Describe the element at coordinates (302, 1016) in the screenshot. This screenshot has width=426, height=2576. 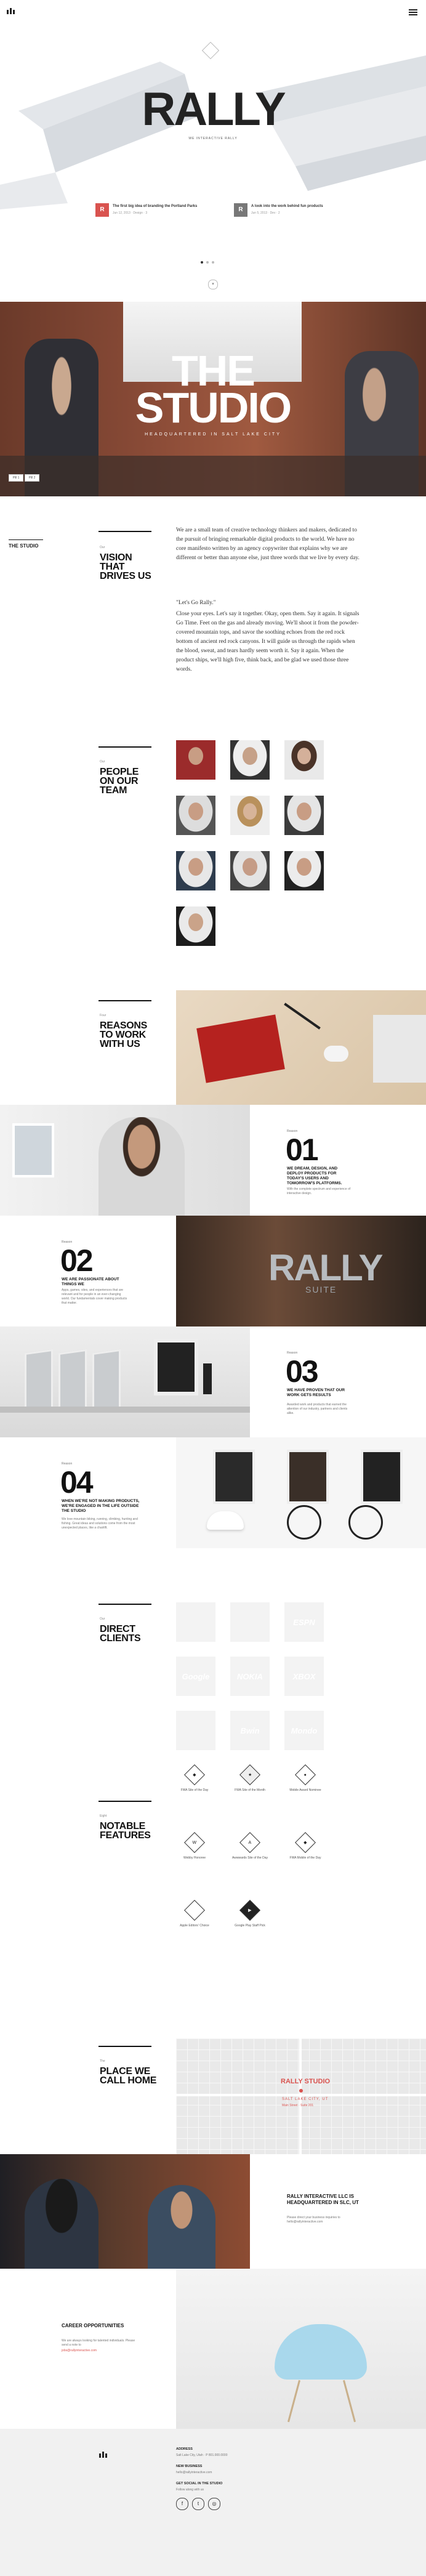
I see `pen` at that location.